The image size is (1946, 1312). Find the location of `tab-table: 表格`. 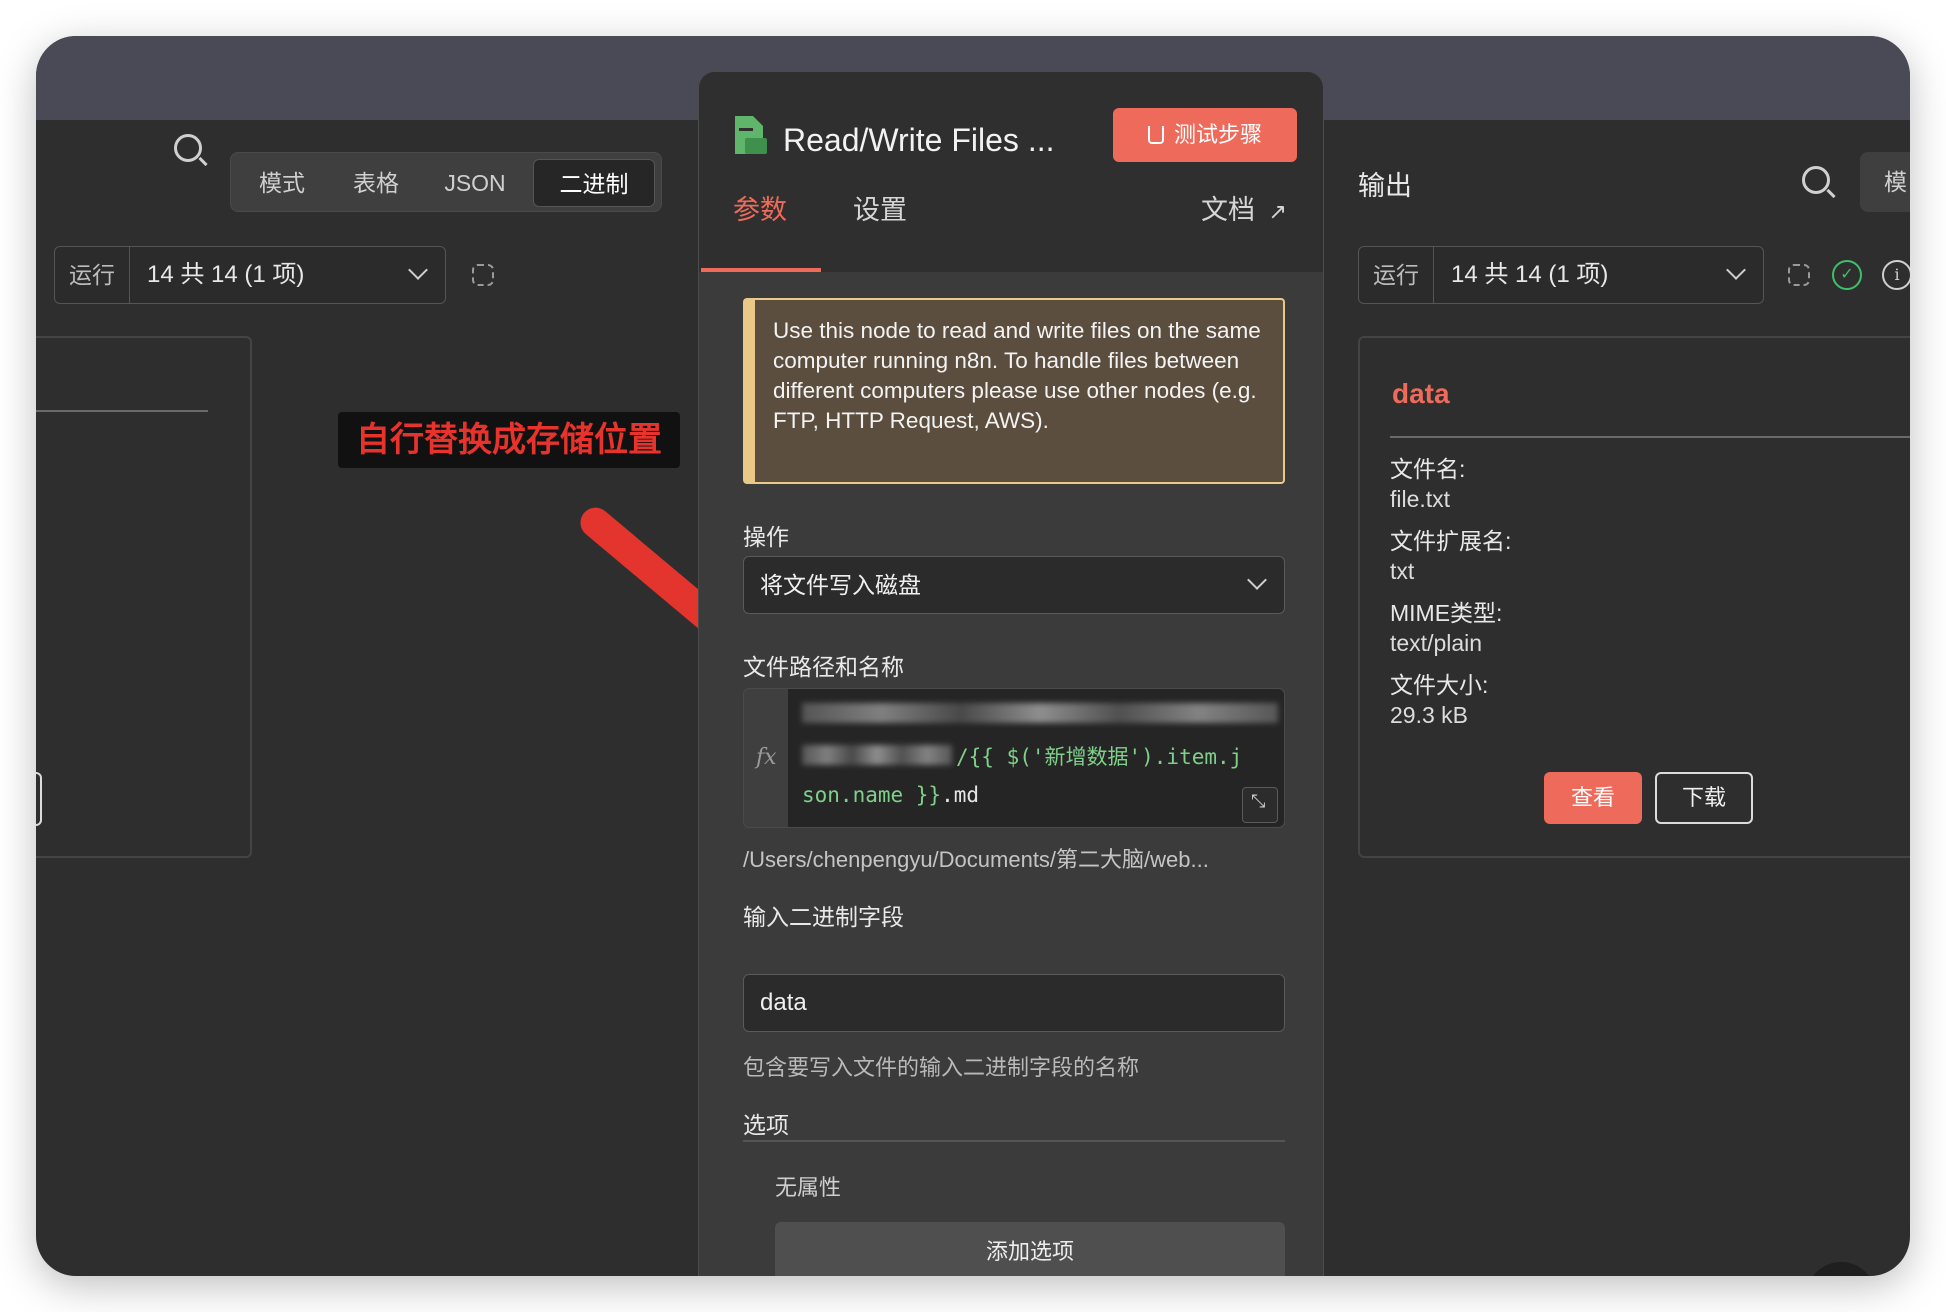

tab-table: 表格 is located at coordinates (376, 183).